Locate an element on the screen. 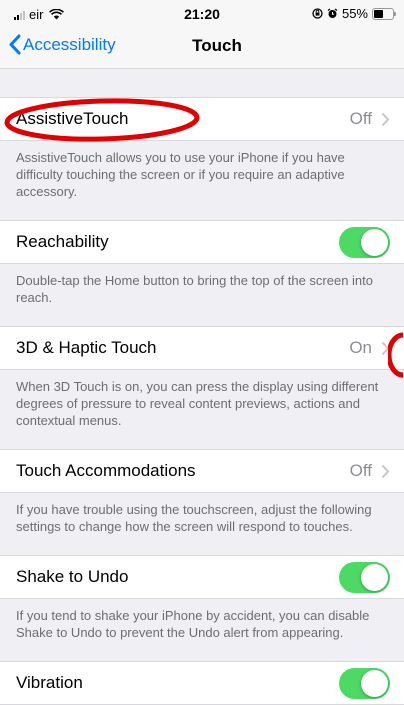  alarm-icon is located at coordinates (332, 13).